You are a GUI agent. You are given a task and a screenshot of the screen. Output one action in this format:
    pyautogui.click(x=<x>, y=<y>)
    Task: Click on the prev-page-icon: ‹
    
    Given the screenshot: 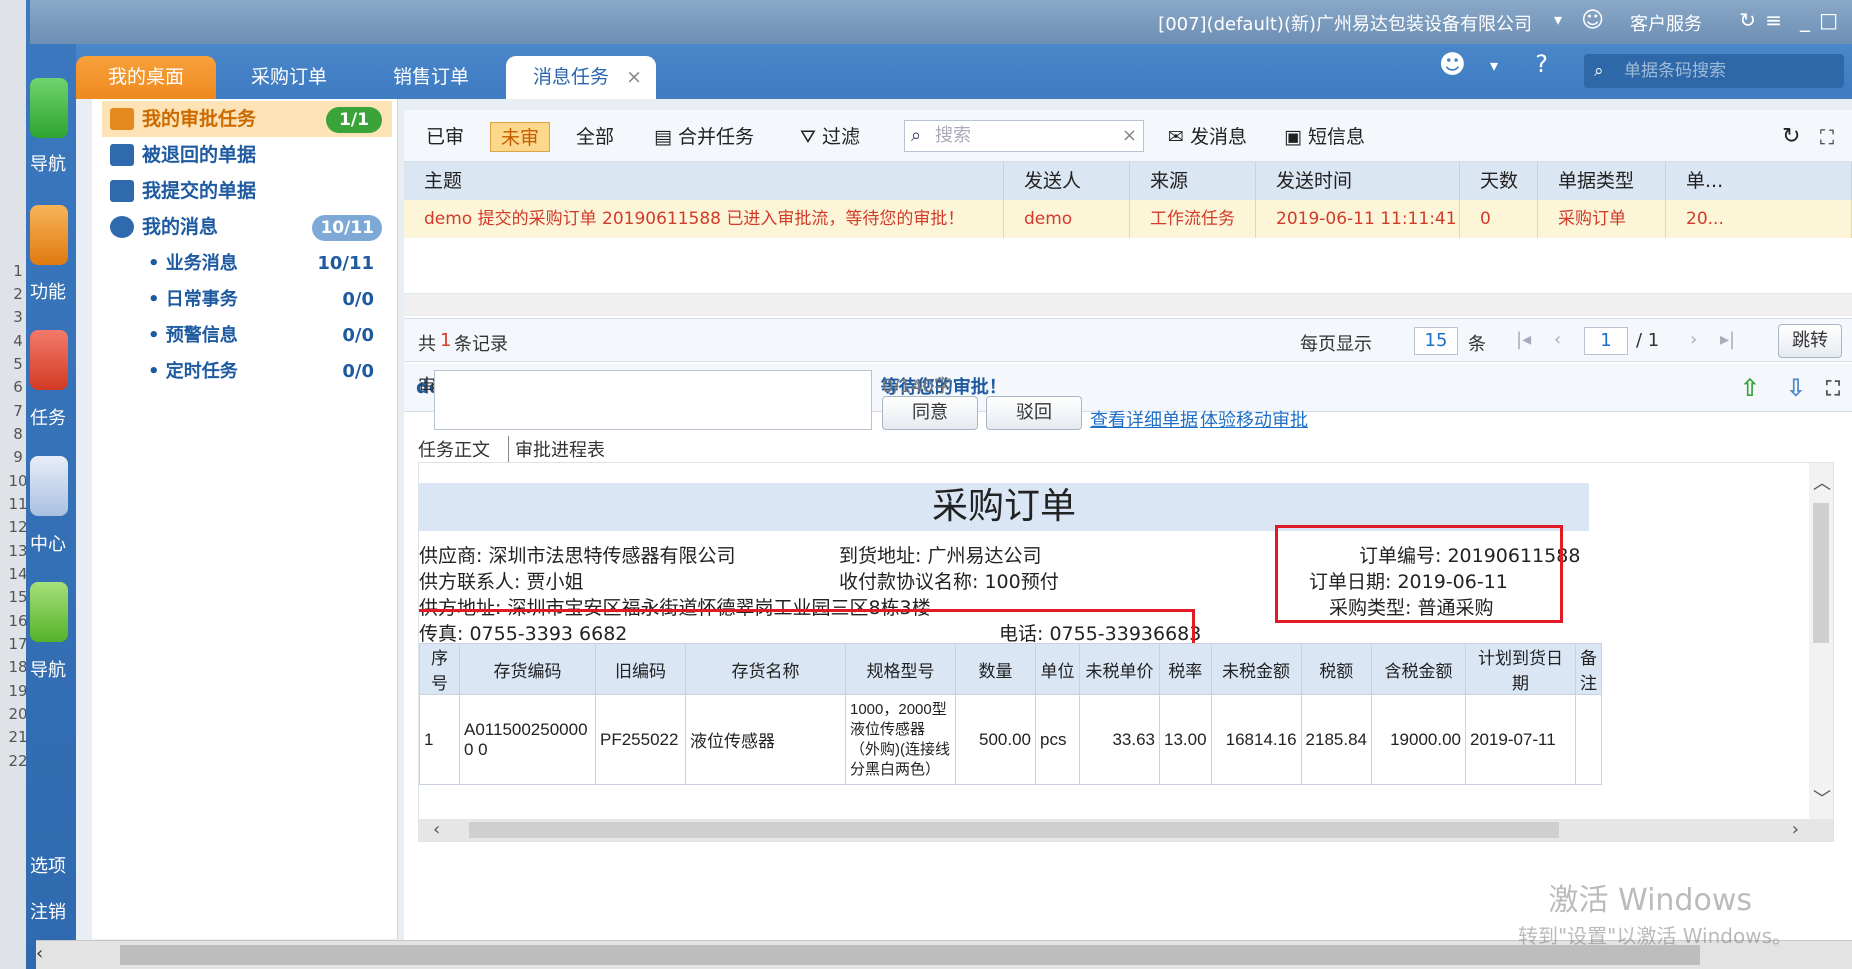 What is the action you would take?
    pyautogui.click(x=1557, y=339)
    